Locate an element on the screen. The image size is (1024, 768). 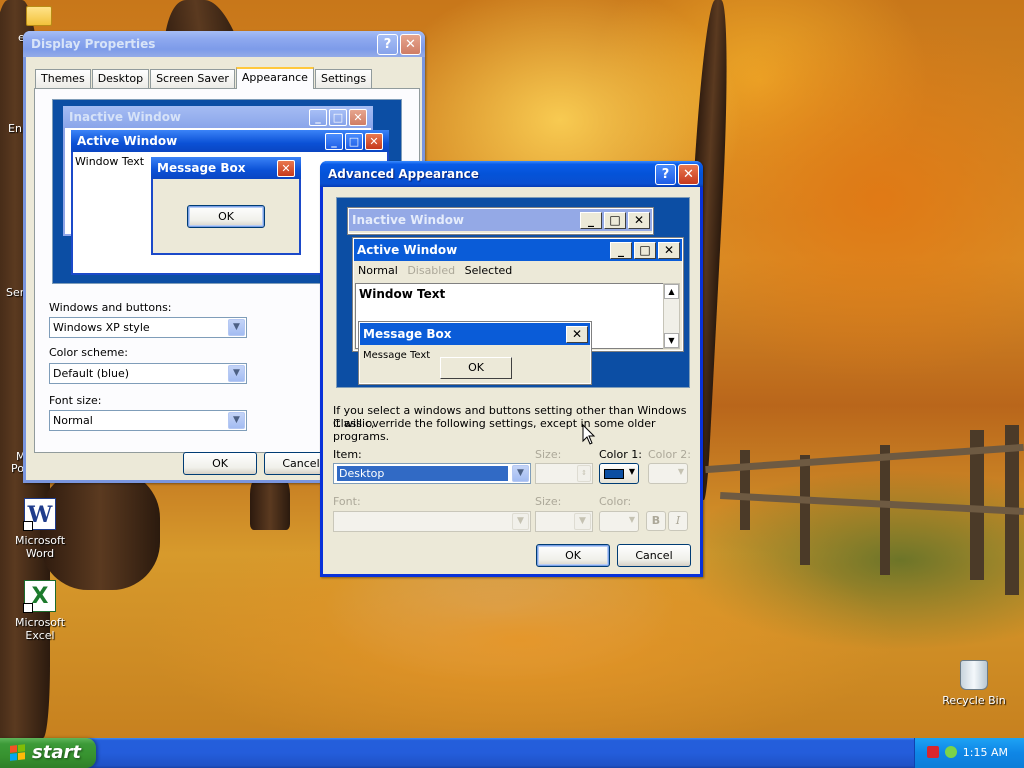
desktop-icon-label: Recycle Bin is located at coordinates (974, 700).